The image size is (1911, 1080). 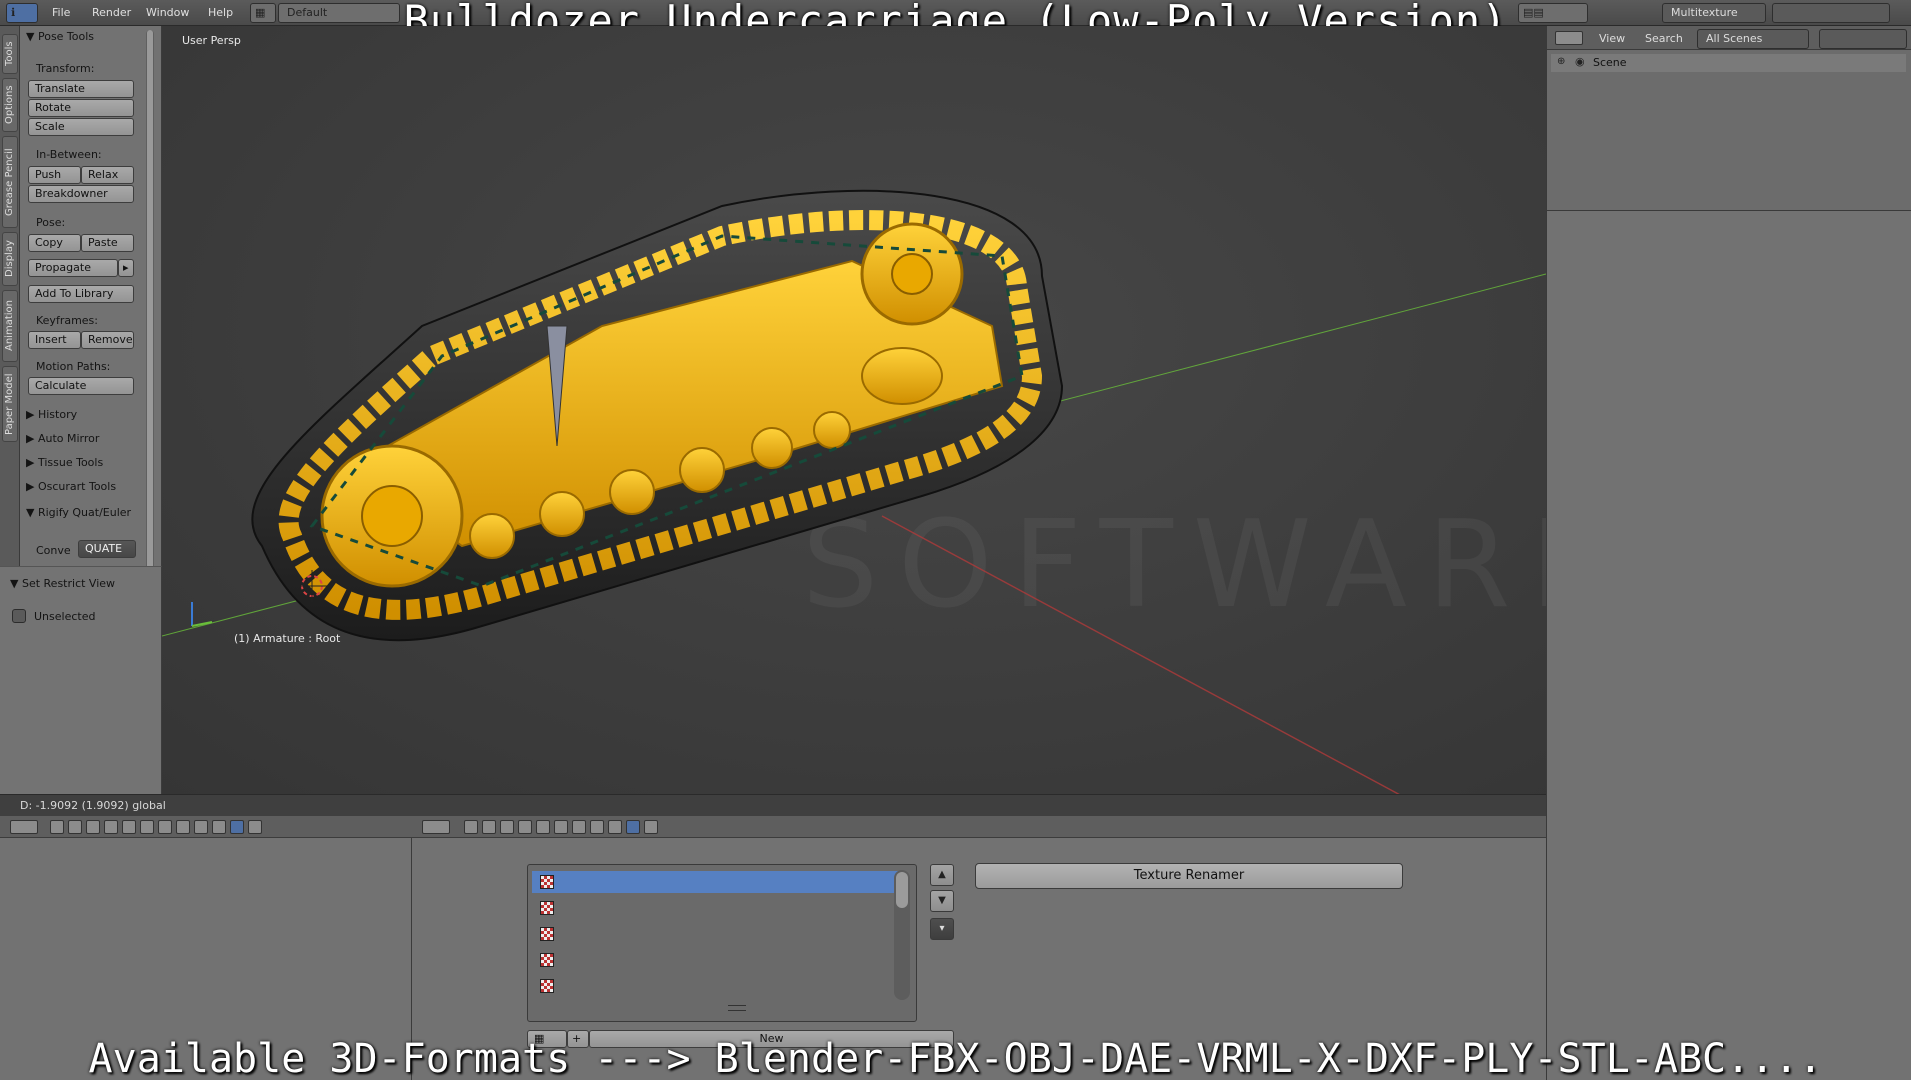 I want to click on menu-window: Window, so click(x=167, y=13).